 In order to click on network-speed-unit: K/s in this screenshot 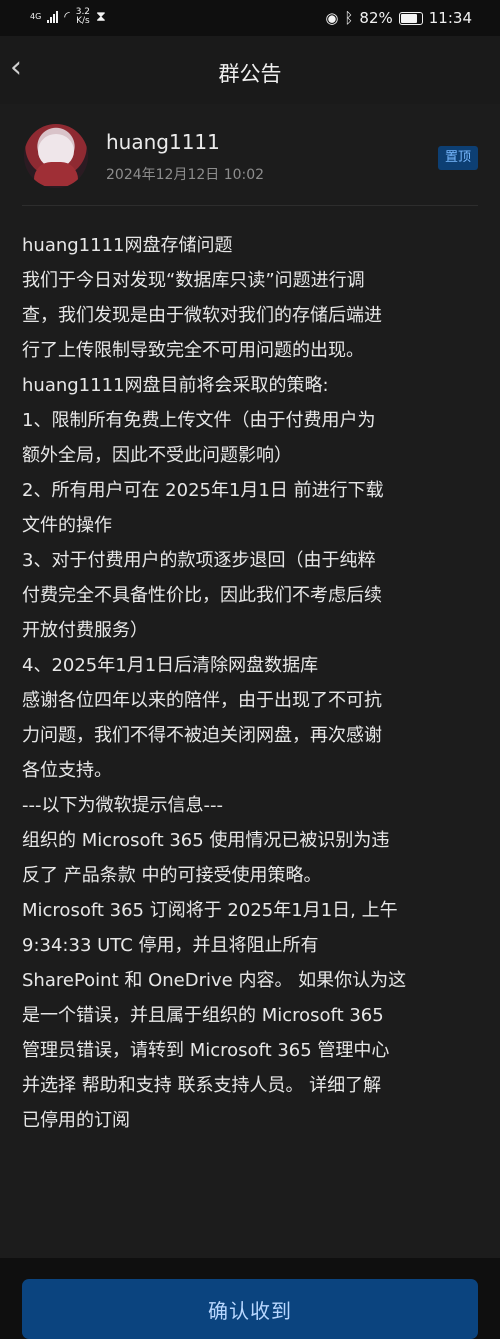, I will do `click(83, 21)`.